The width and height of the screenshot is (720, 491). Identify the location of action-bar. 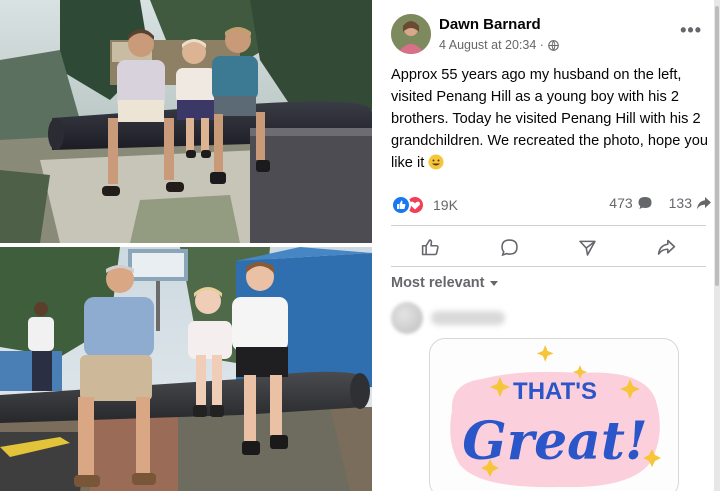
(548, 247).